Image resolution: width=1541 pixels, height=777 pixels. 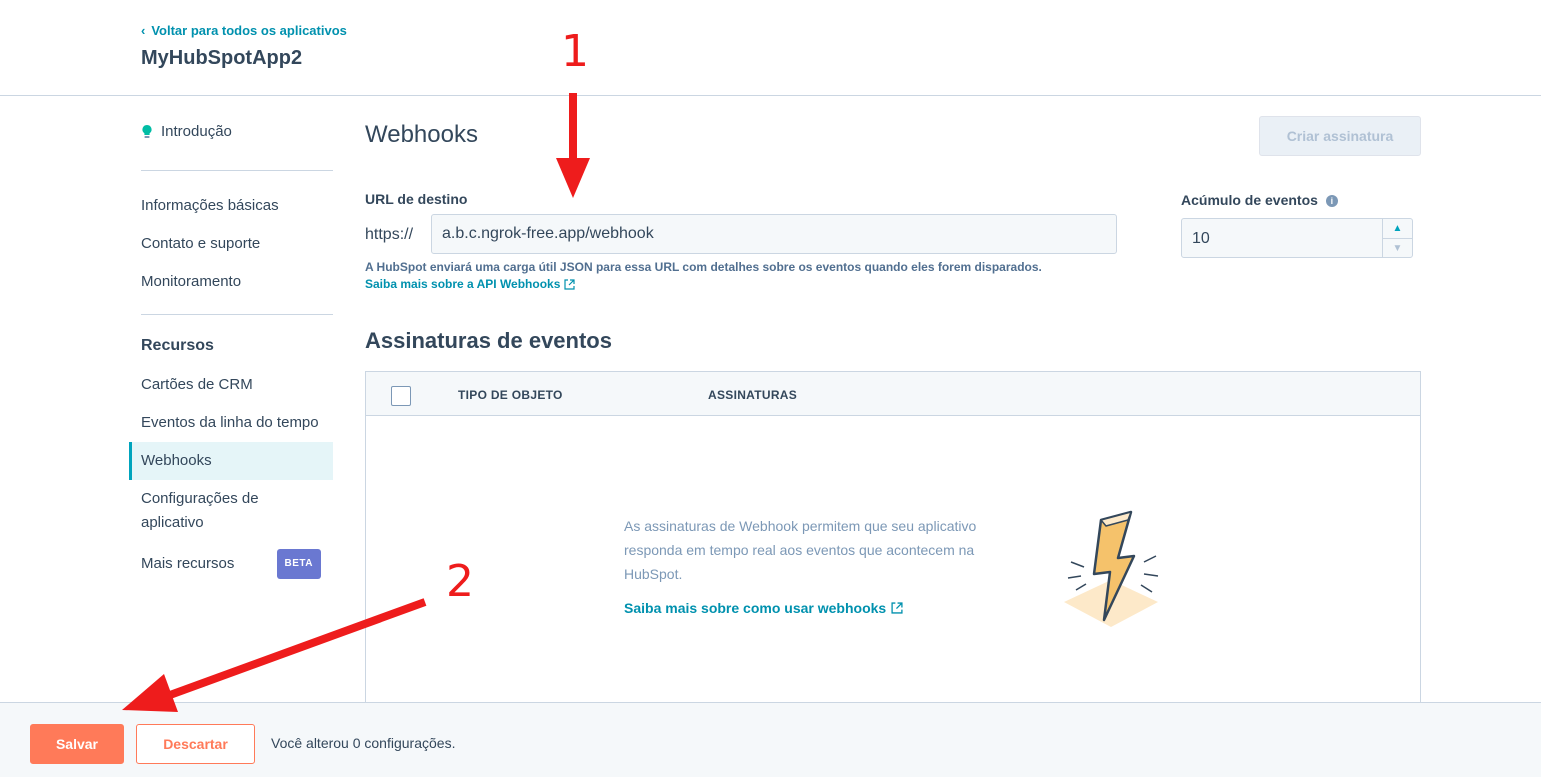 I want to click on select-all-checkbox, so click(x=401, y=396).